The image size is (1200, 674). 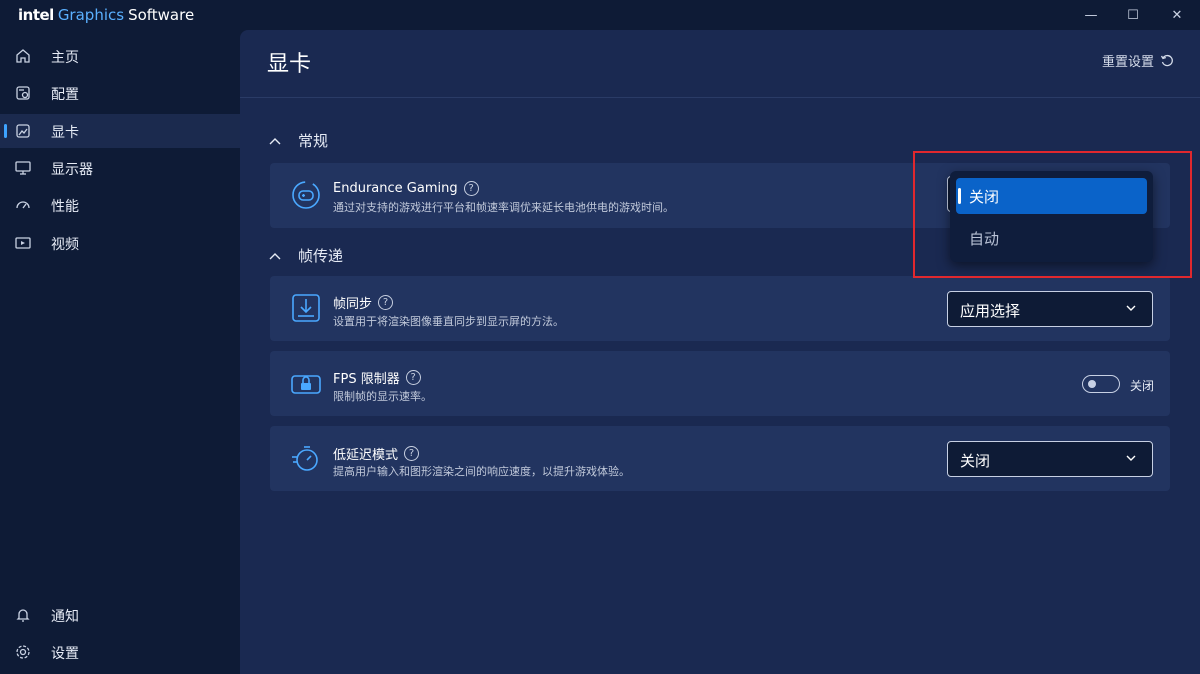 I want to click on page-title: 显卡, so click(x=289, y=64).